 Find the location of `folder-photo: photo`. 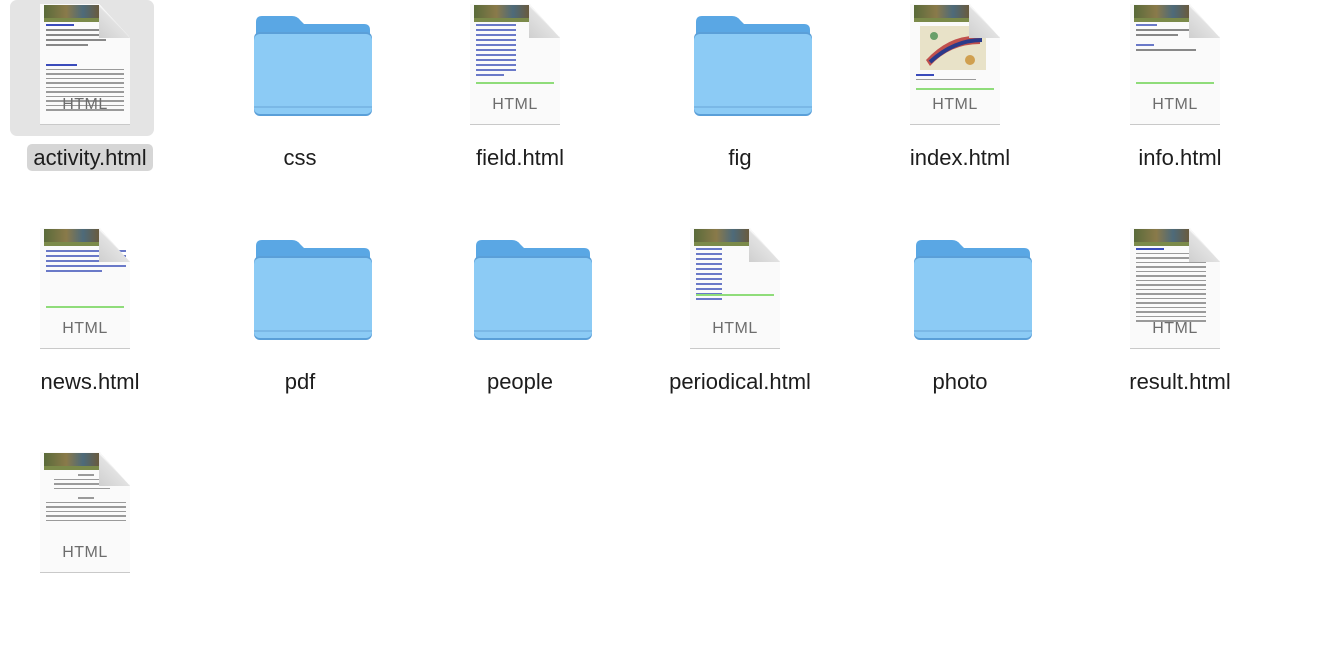

folder-photo: photo is located at coordinates (960, 336).